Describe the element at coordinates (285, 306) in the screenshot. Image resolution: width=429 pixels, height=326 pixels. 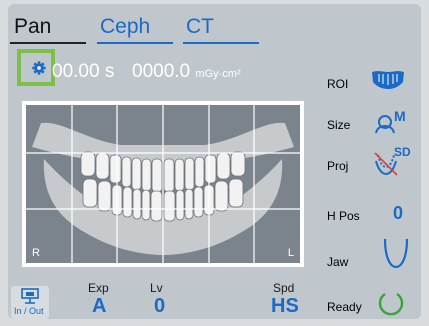
I see `spd-value: HS` at that location.